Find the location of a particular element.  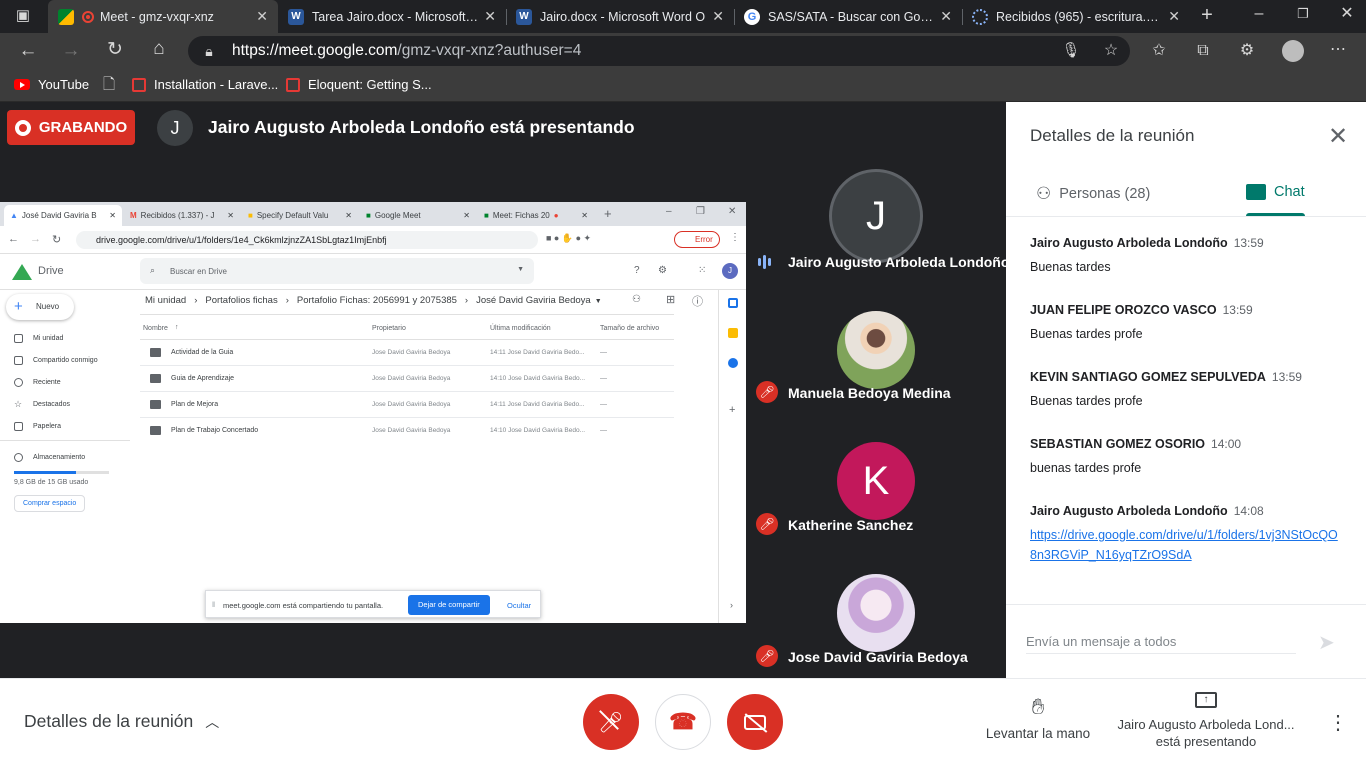

people-icon: ⚇ is located at coordinates (1044, 193).